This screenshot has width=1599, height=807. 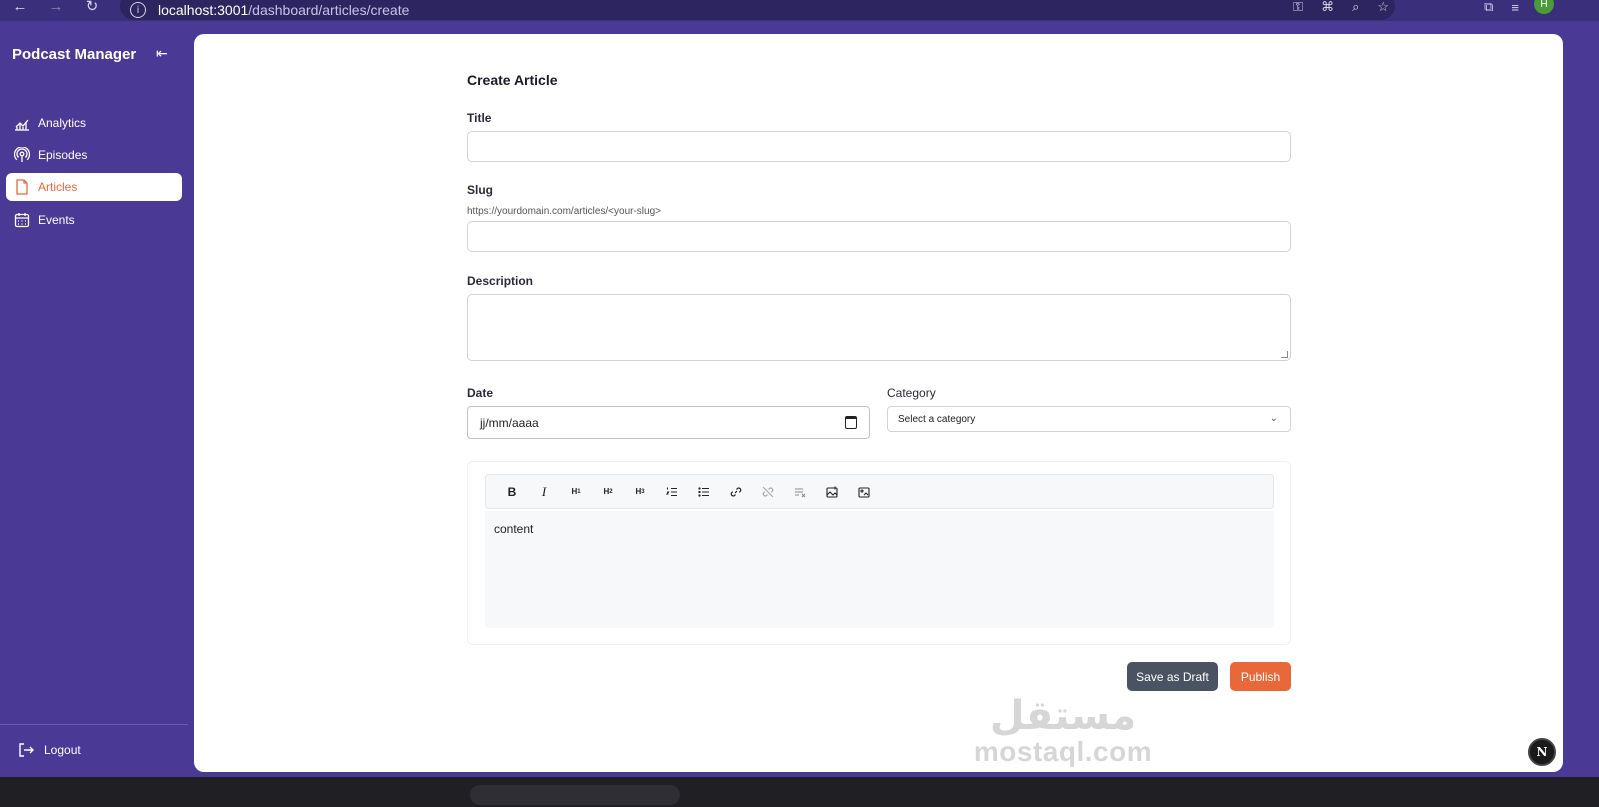 What do you see at coordinates (1544, 7) in the screenshot?
I see `profile-avatar: H` at bounding box center [1544, 7].